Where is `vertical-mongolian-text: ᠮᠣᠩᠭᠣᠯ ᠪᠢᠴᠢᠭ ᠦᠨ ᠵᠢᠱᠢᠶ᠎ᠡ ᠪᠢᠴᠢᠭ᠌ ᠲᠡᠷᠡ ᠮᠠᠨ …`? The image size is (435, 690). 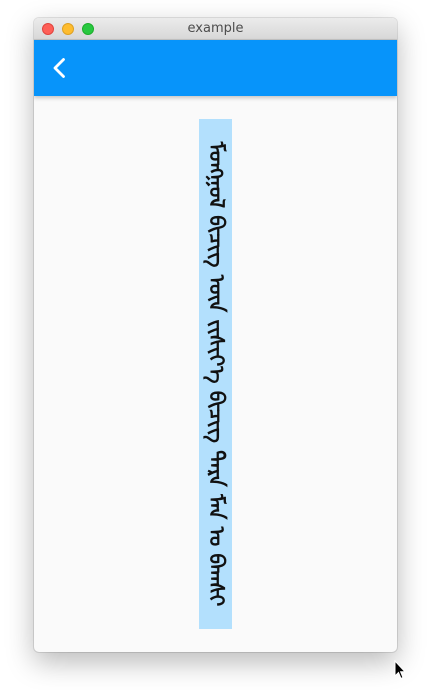 vertical-mongolian-text: ᠮᠣᠩᠭᠣᠯ ᠪᠢᠴᠢᠭ ᠦᠨ ᠵᠢᠱᠢᠶ᠎ᠡ ᠪᠢᠴᠢᠭ᠌ ᠲᠡᠷᠡ ᠮᠠᠨ … is located at coordinates (216, 374).